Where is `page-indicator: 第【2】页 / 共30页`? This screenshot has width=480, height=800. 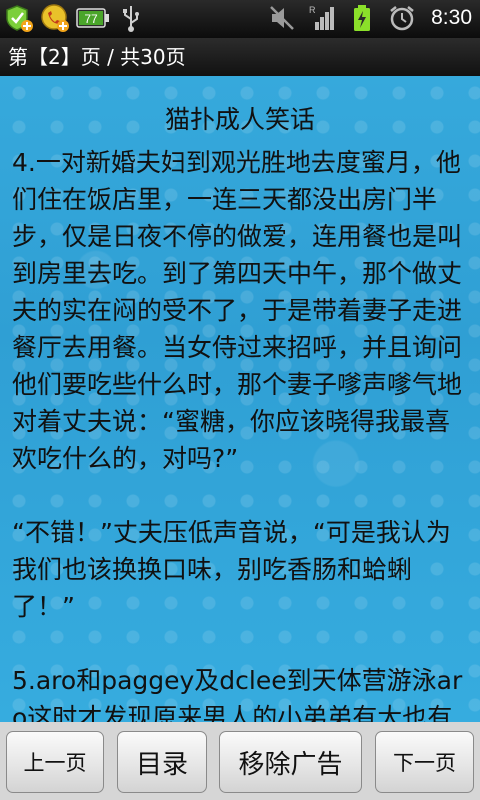 page-indicator: 第【2】页 / 共30页 is located at coordinates (240, 57).